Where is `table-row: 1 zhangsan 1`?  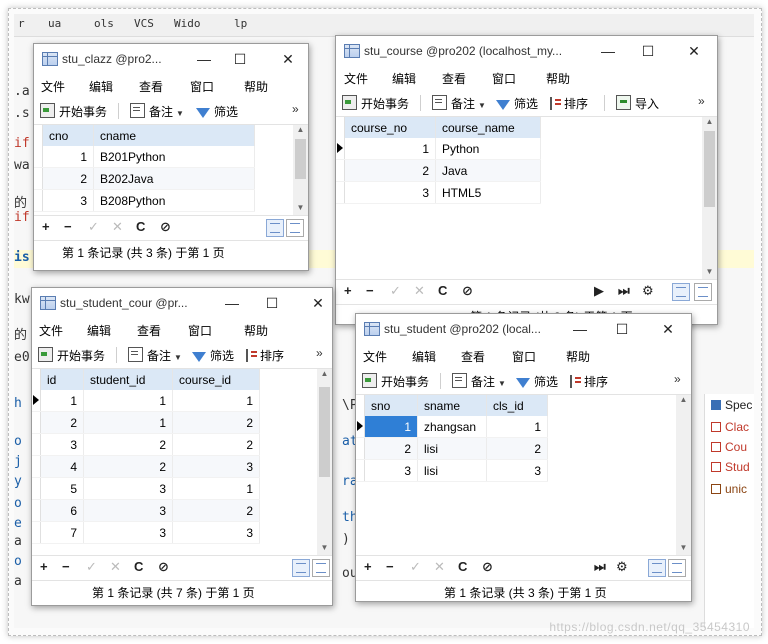 table-row: 1 zhangsan 1 is located at coordinates (452, 427).